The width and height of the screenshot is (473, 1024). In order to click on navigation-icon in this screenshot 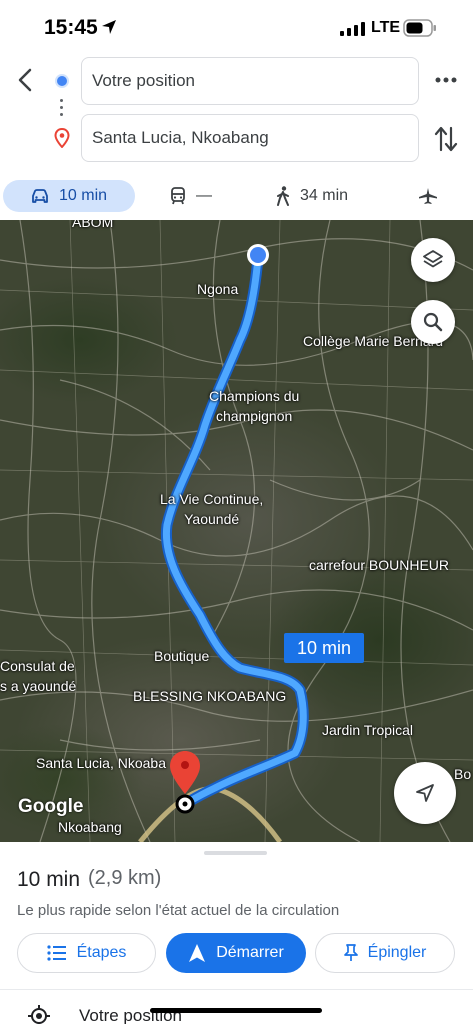, I will do `click(197, 953)`.